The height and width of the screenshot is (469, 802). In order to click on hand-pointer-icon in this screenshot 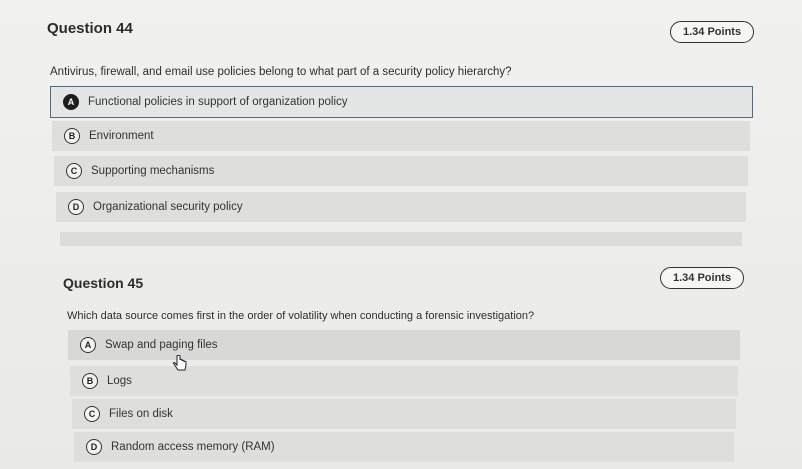, I will do `click(180, 363)`.